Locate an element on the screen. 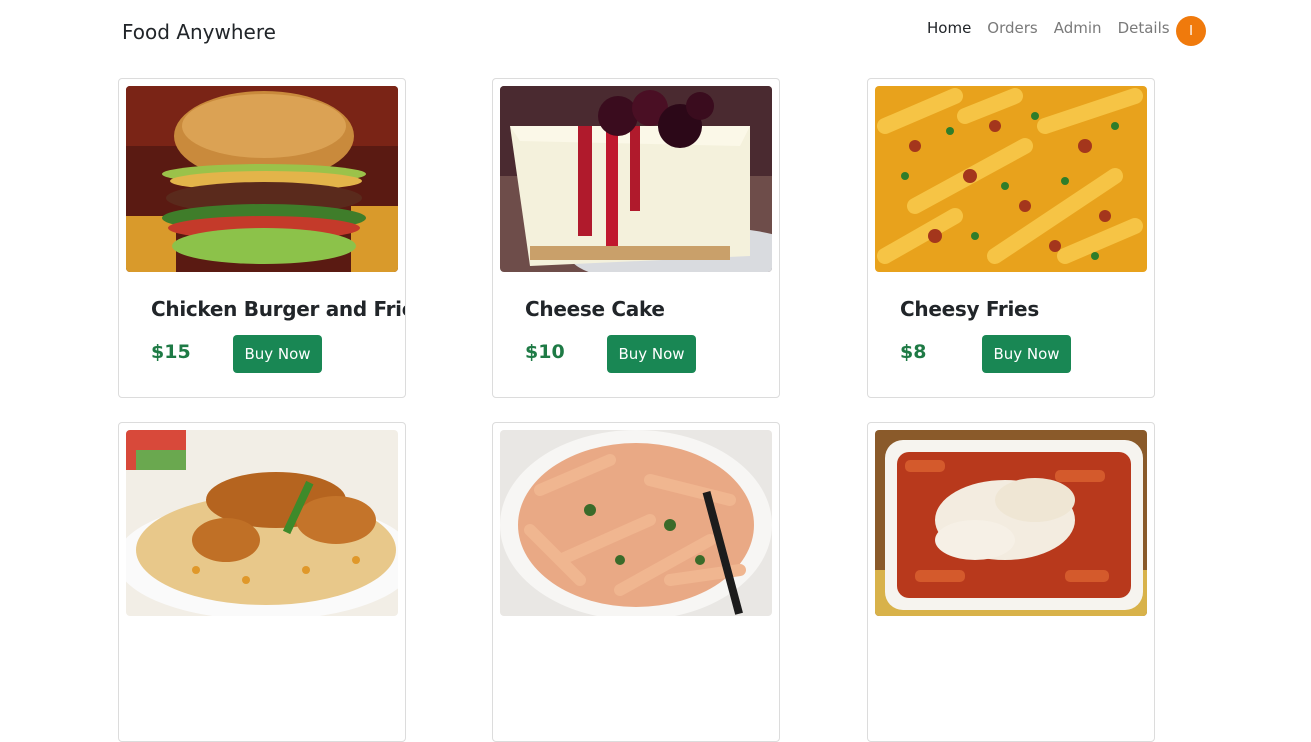  product-title: Cheesy Fries is located at coordinates (969, 309).